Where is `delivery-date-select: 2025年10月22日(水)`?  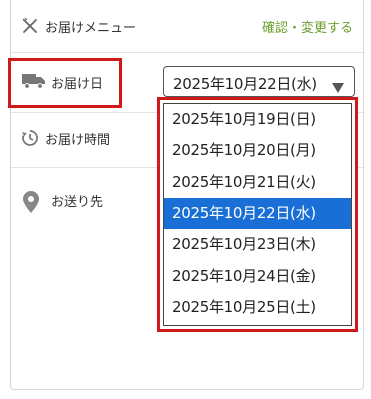
delivery-date-select: 2025年10月22日(水) is located at coordinates (259, 81).